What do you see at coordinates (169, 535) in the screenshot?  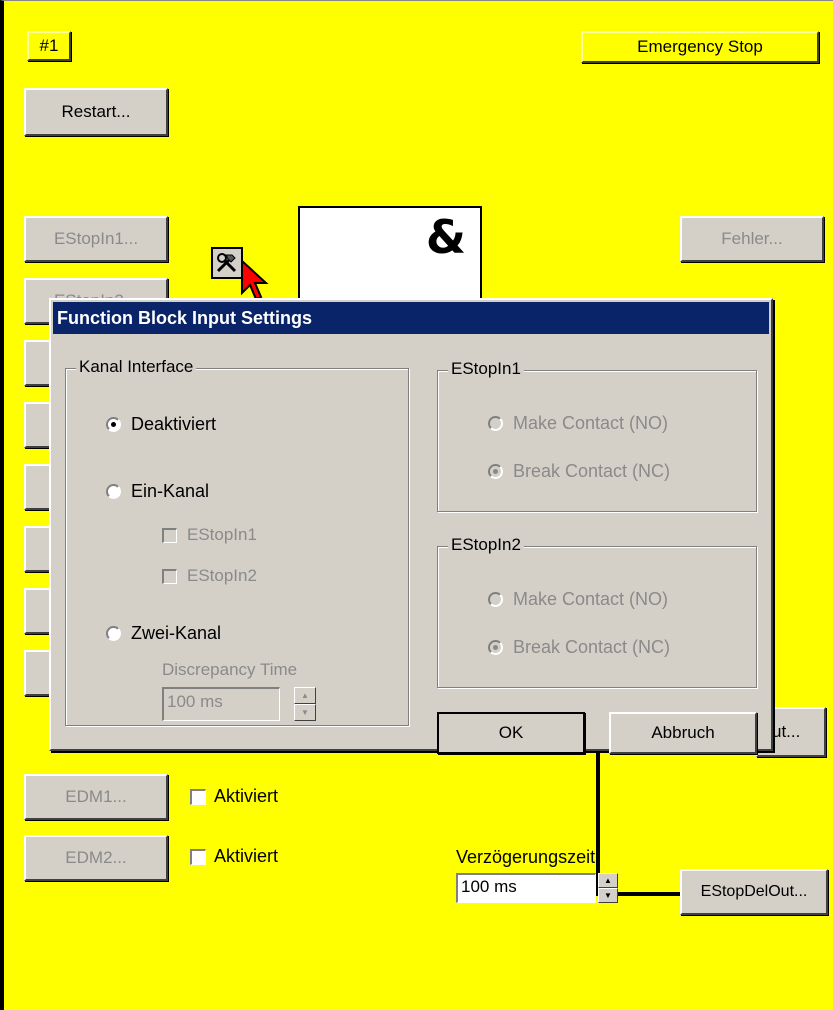 I see `ein-kanal-estop-in1-box` at bounding box center [169, 535].